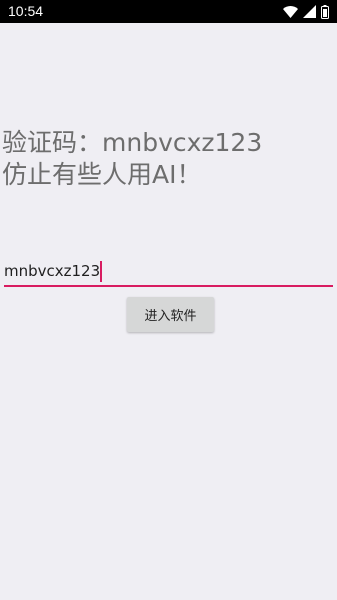 Image resolution: width=337 pixels, height=600 pixels. Describe the element at coordinates (26, 11) in the screenshot. I see `status-time: 10:54` at that location.